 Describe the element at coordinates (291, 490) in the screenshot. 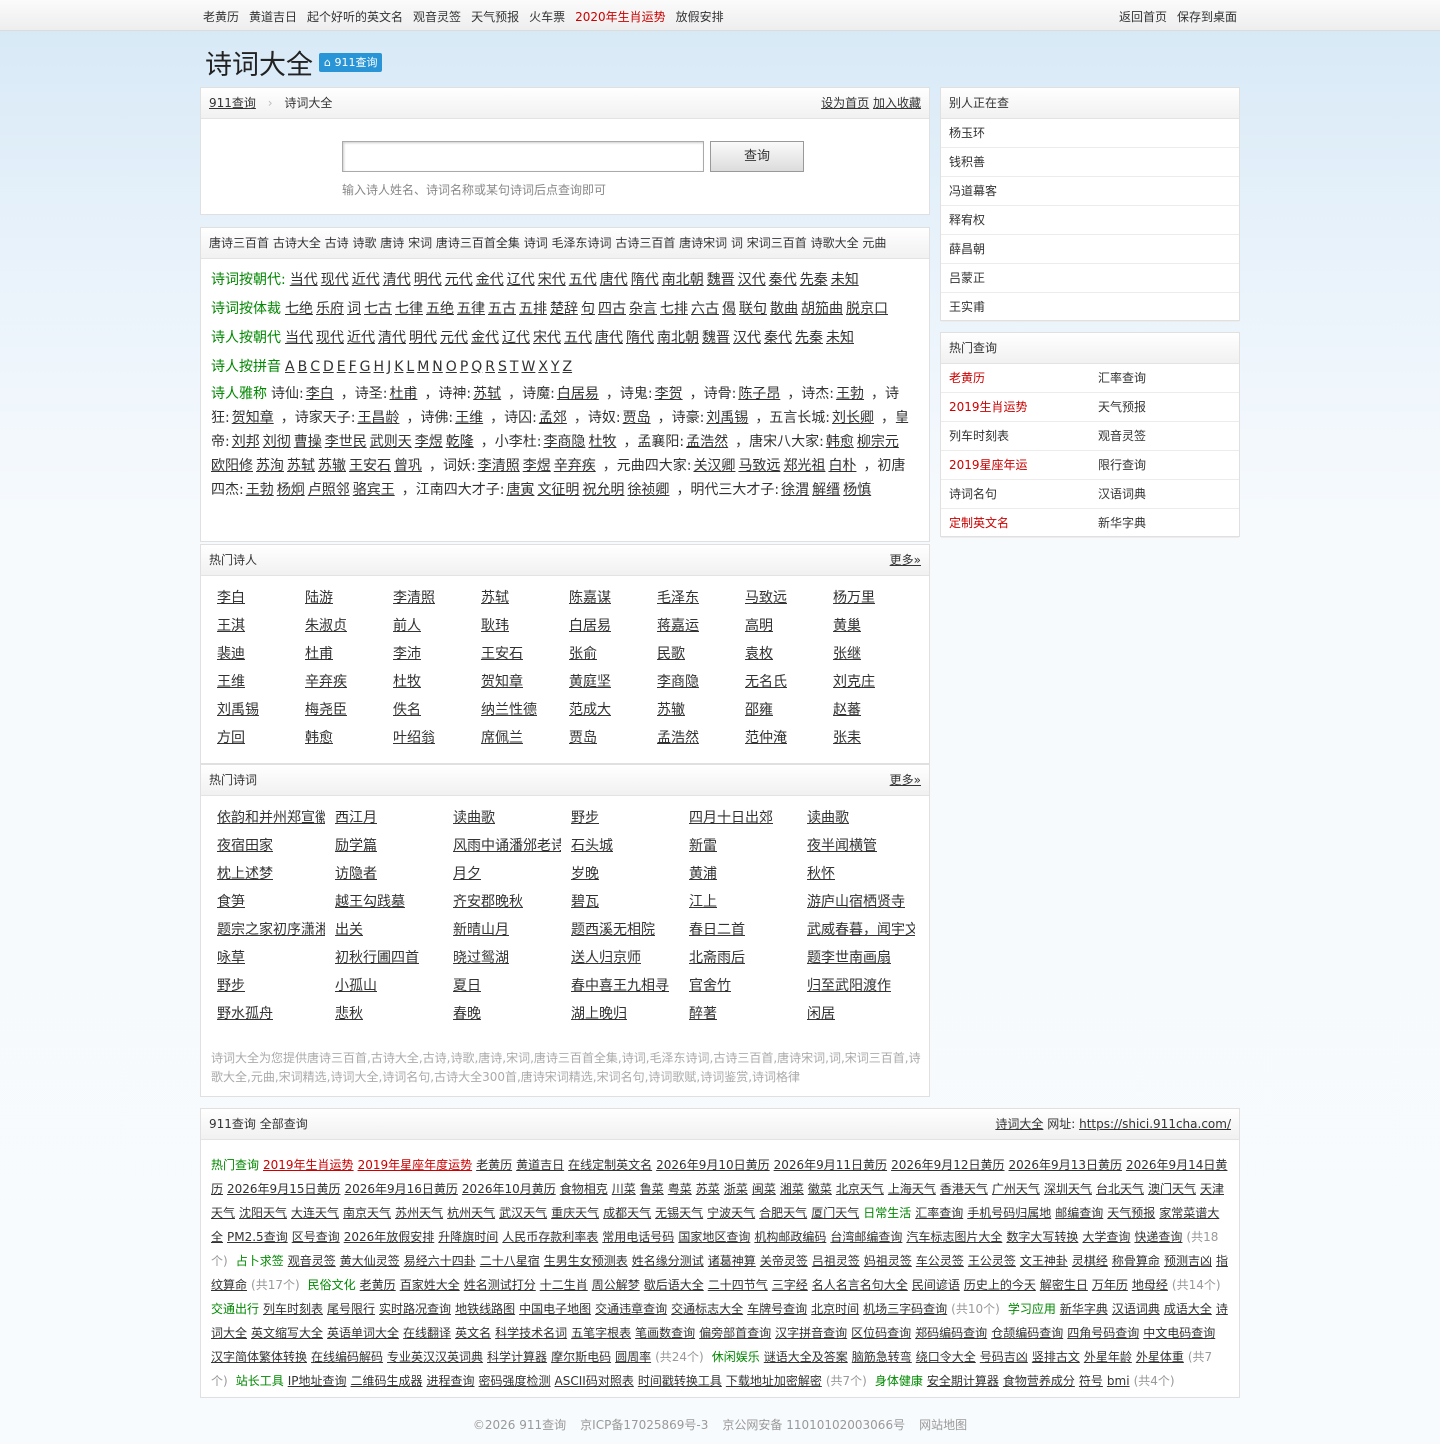

I see `poet-link: 杨炯` at that location.